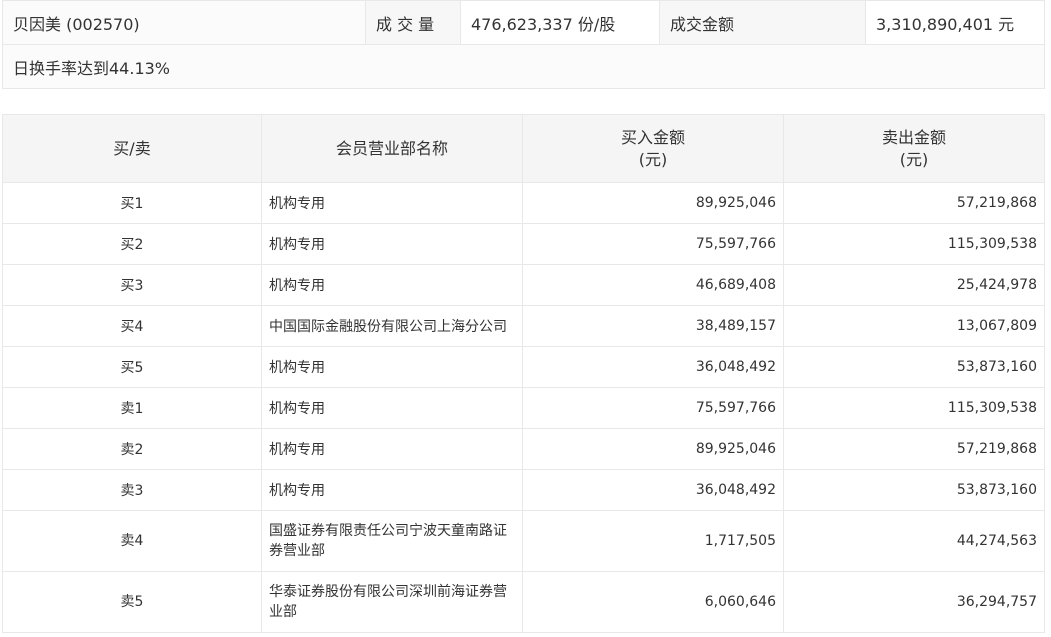 This screenshot has width=1051, height=637. What do you see at coordinates (184, 22) in the screenshot?
I see `stock-name: 贝因美 (002570)` at bounding box center [184, 22].